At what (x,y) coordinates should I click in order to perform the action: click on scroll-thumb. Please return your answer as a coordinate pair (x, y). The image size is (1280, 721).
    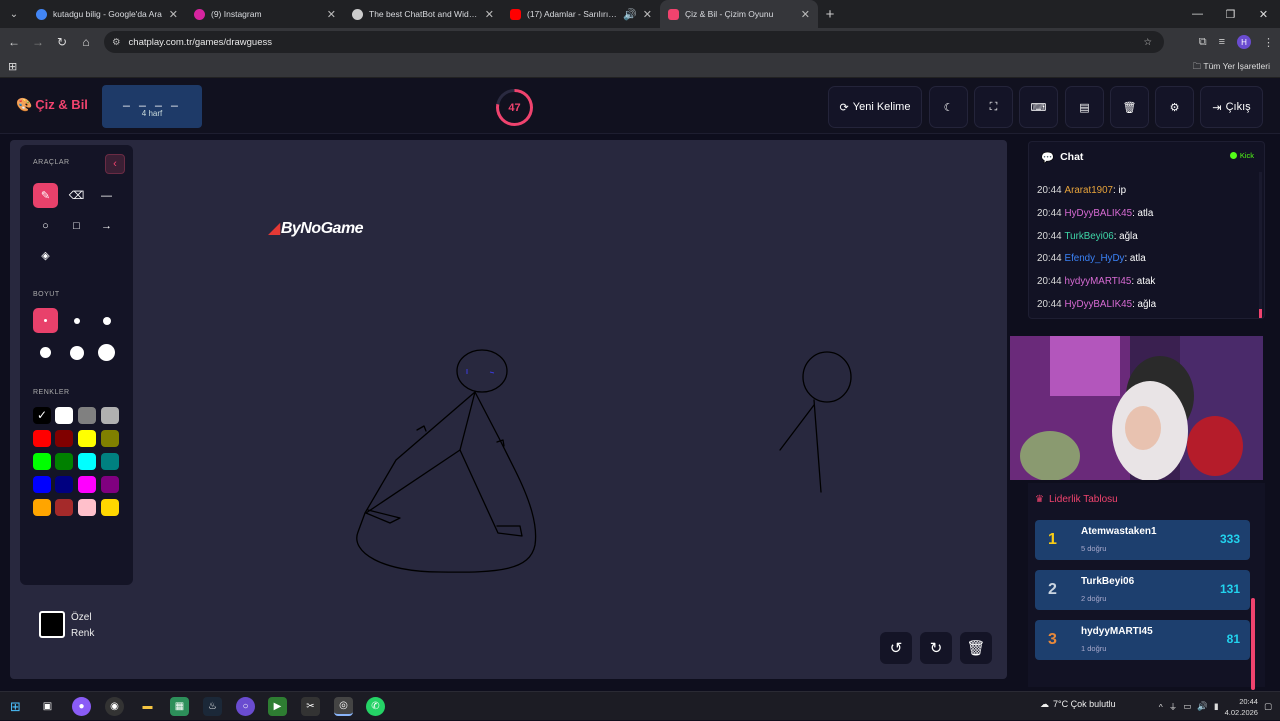
    Looking at the image, I should click on (1260, 313).